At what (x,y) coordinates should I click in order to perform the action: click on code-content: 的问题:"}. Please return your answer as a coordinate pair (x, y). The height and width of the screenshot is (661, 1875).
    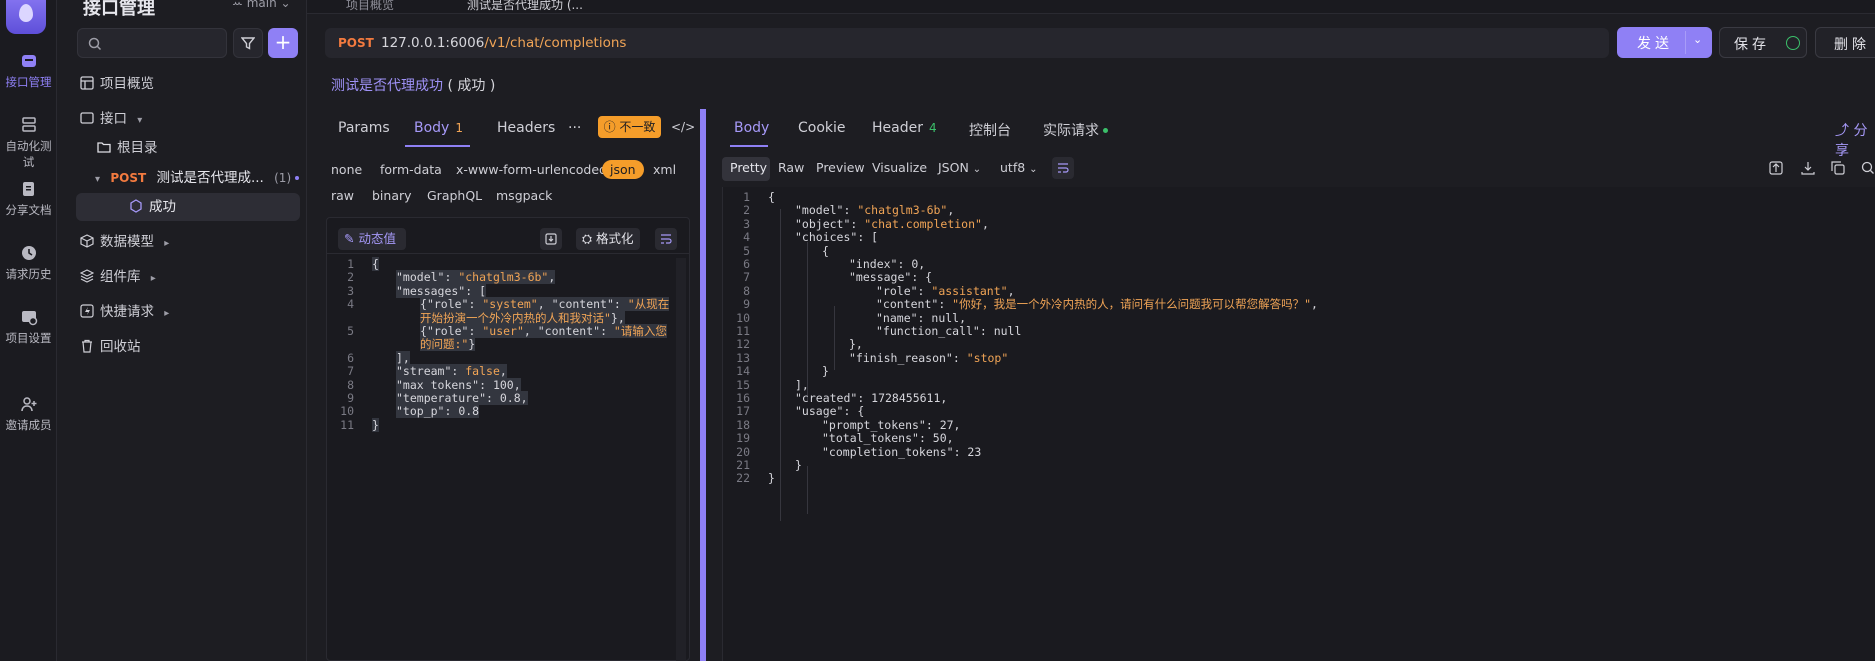
    Looking at the image, I should click on (448, 344).